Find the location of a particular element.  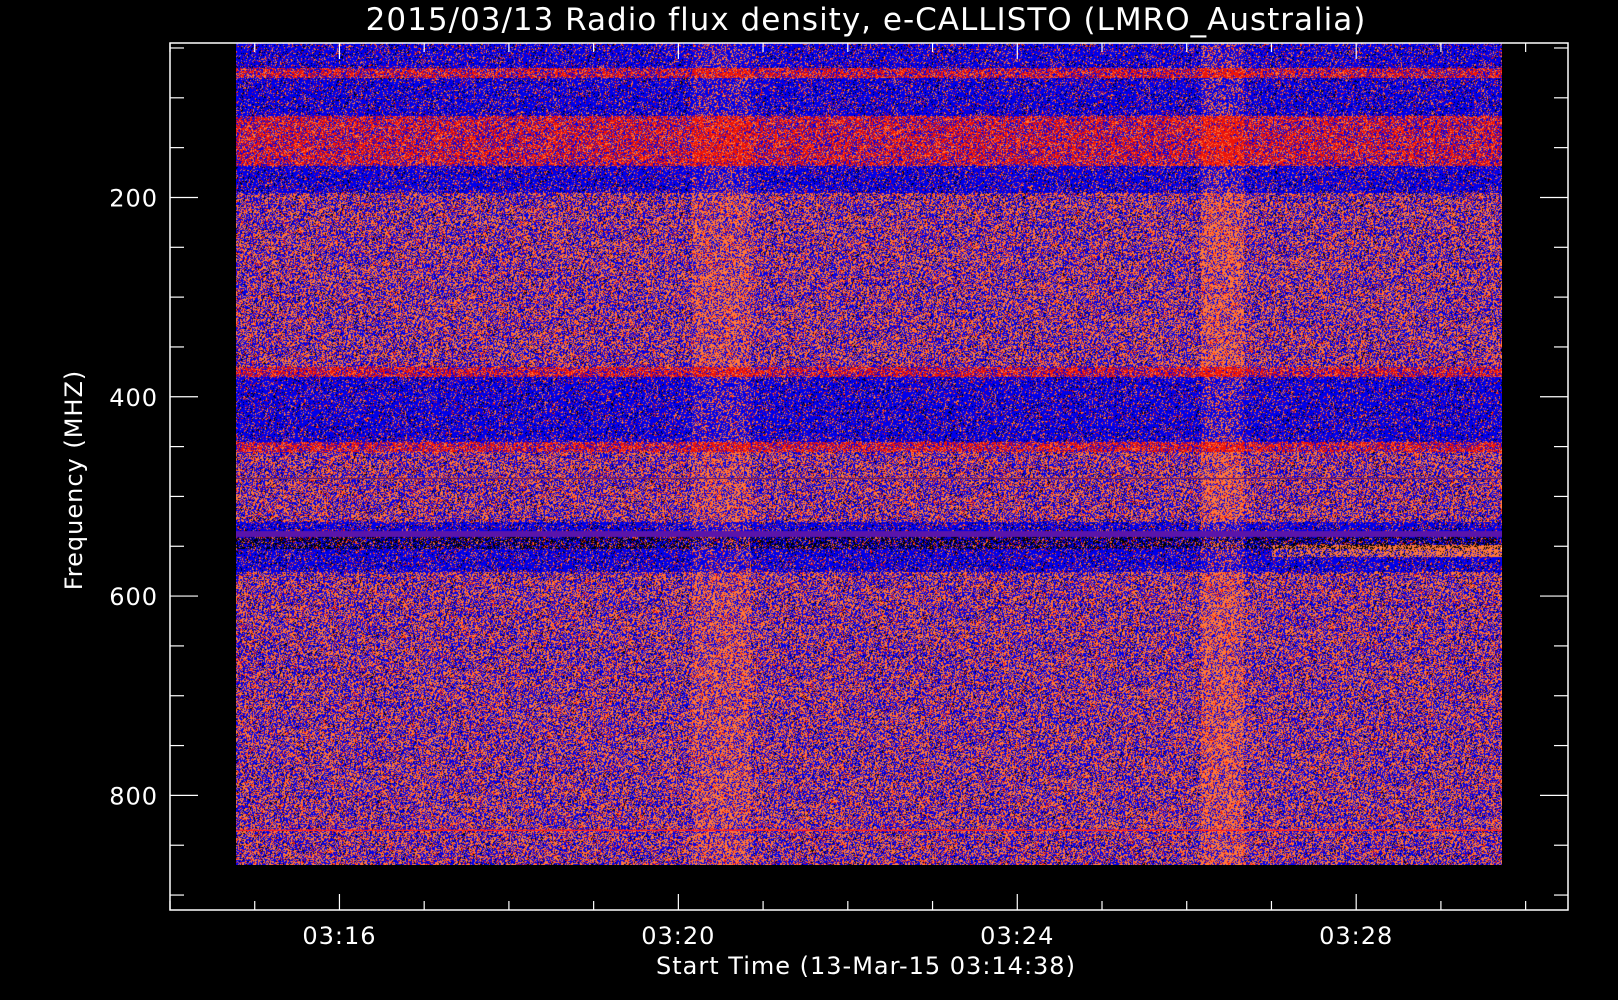

y-tick-label: 600 is located at coordinates (133, 597).